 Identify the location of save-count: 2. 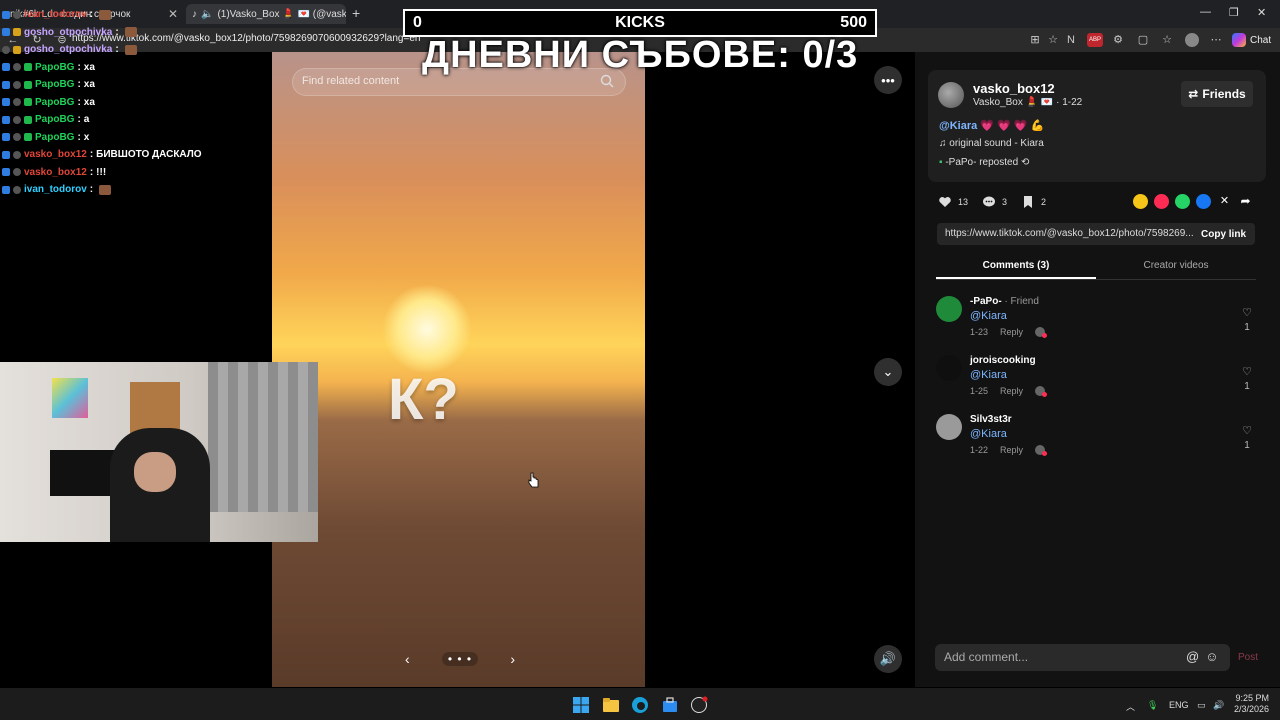
(1044, 202).